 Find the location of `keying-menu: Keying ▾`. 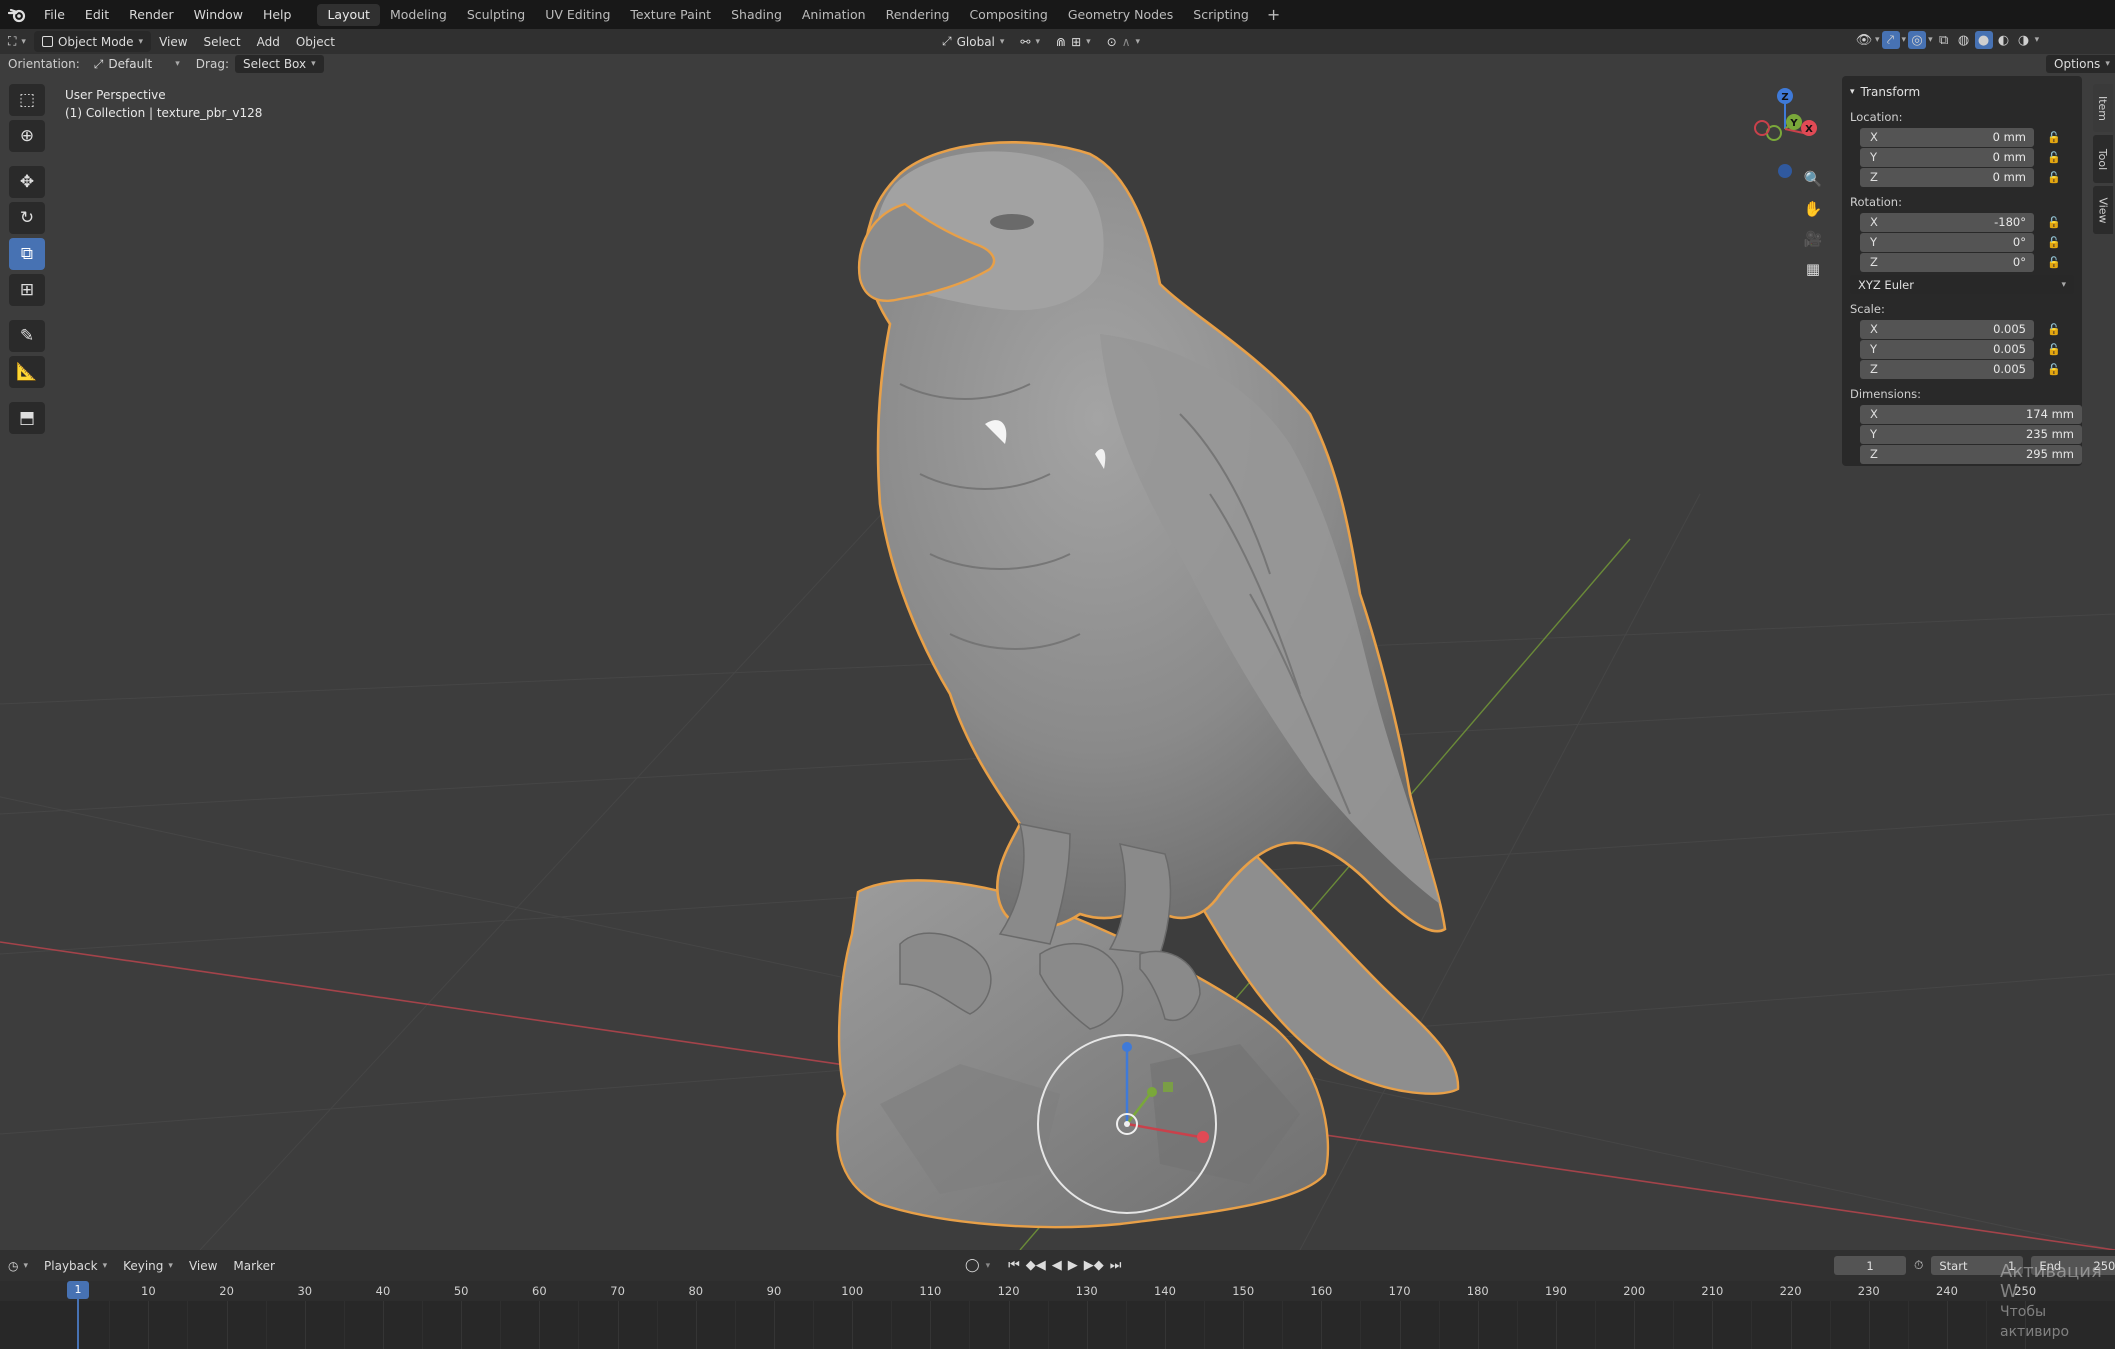

keying-menu: Keying ▾ is located at coordinates (148, 1265).